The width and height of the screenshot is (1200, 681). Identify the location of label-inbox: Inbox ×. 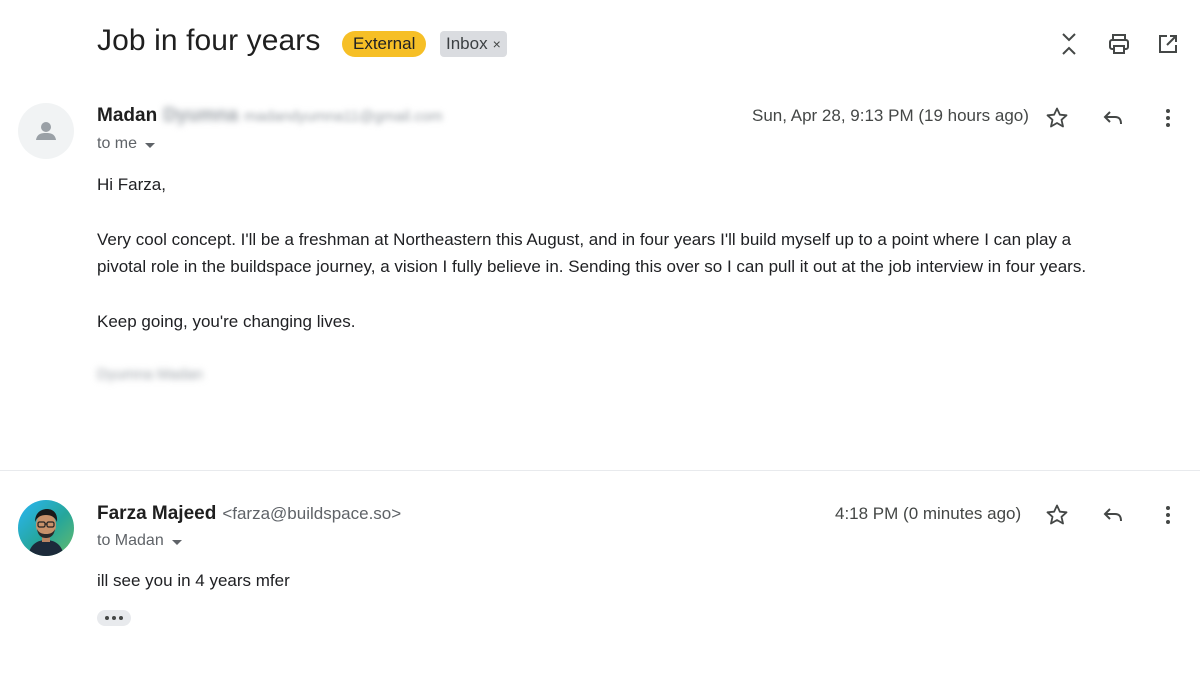
(473, 44).